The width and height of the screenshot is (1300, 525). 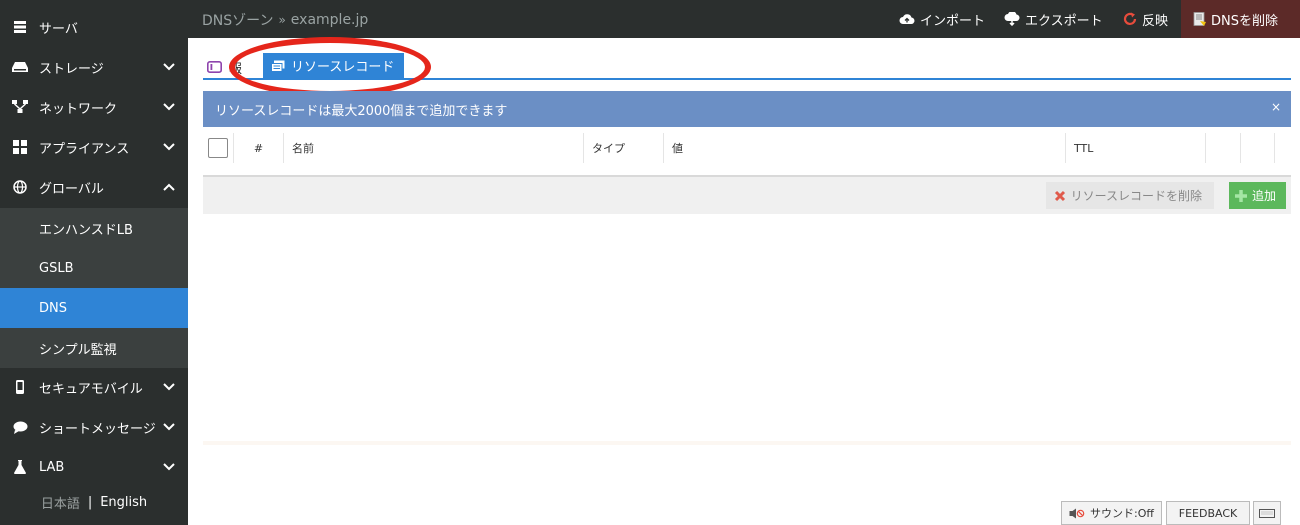 I want to click on records-table: # 名前 タイプ 値 TTL, so click(x=747, y=155).